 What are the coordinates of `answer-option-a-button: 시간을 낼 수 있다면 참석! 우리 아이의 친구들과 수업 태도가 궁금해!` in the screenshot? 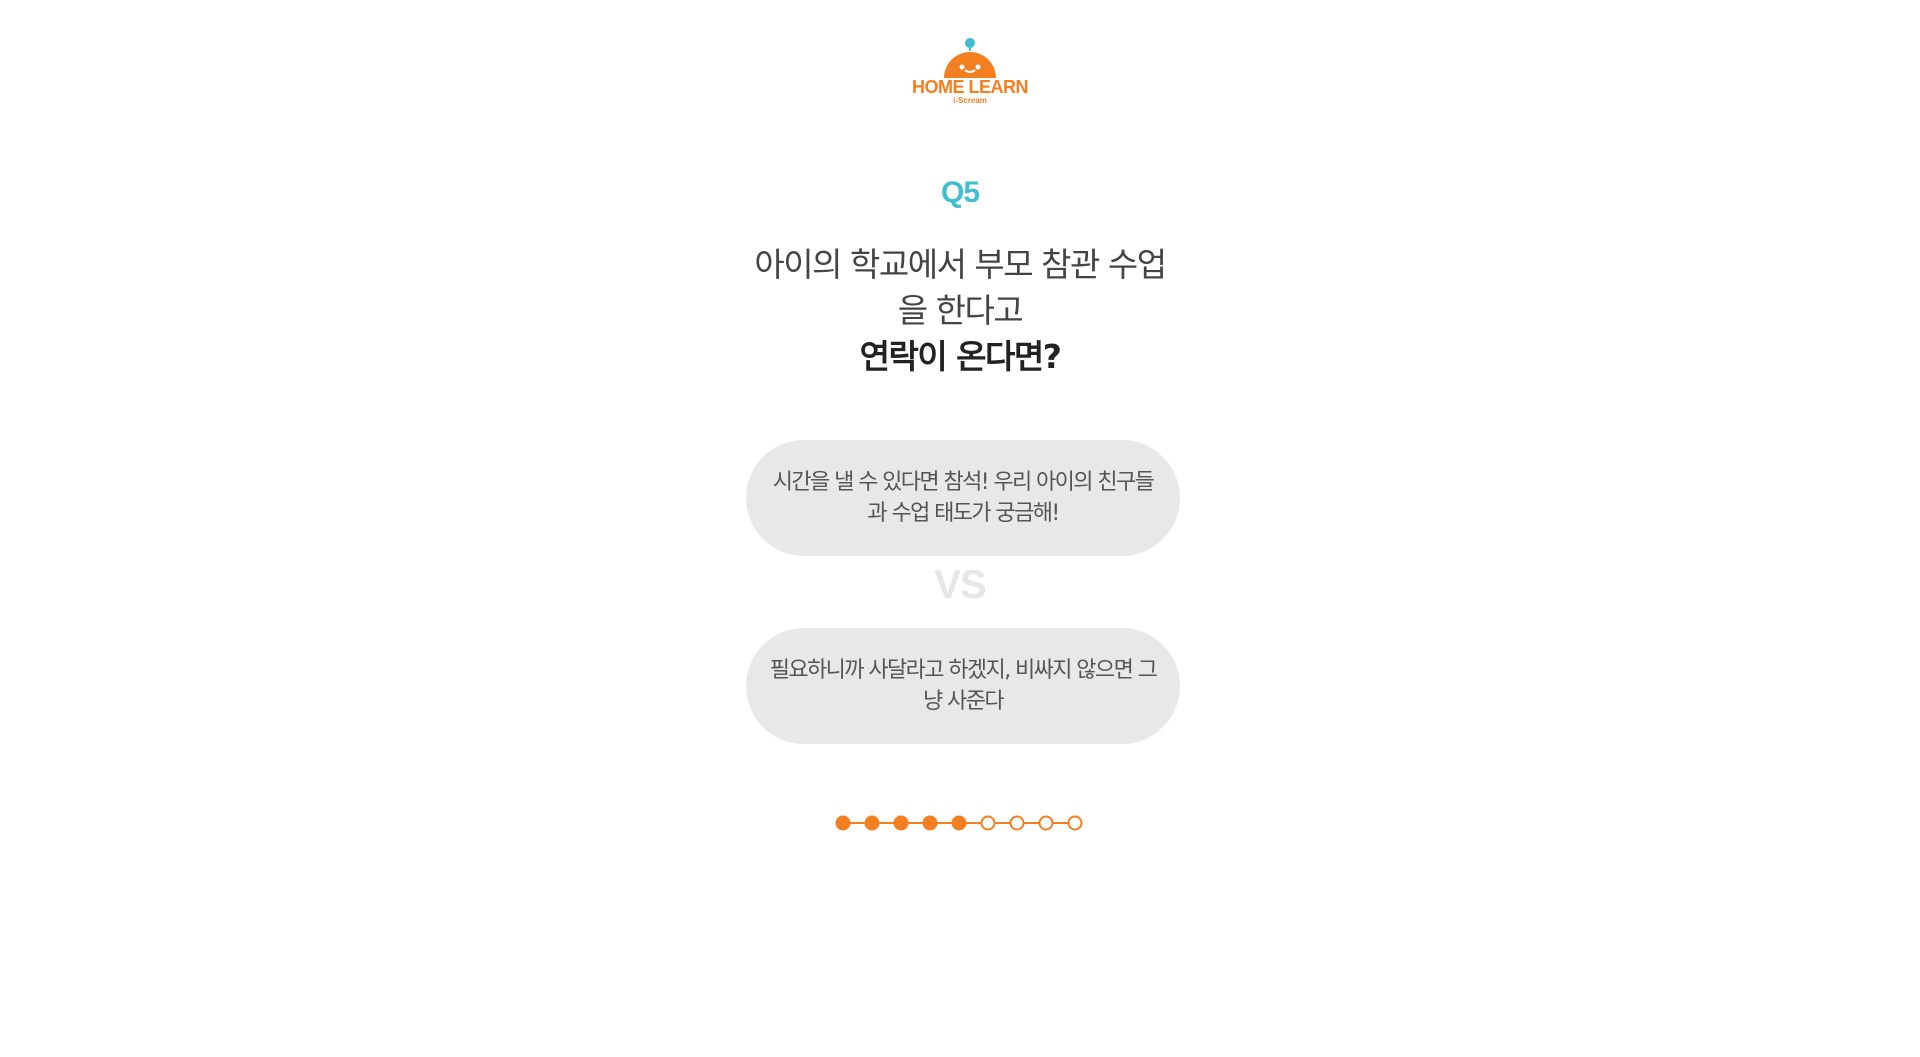 It's located at (963, 498).